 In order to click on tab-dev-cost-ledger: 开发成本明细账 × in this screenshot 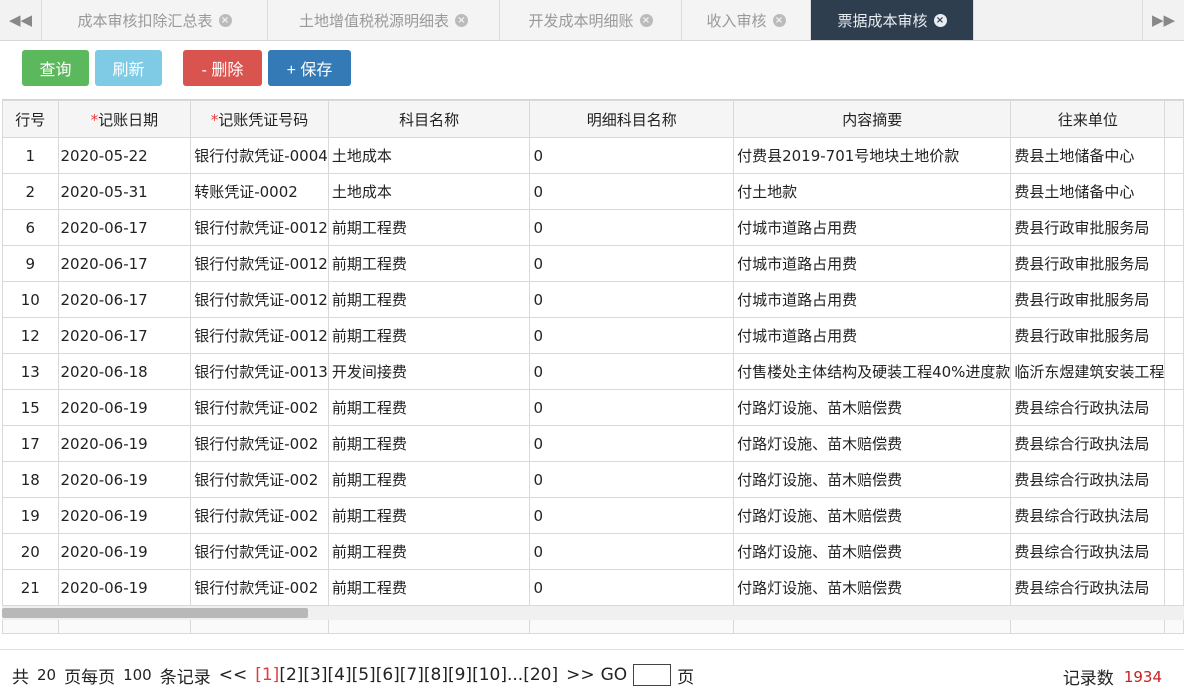, I will do `click(591, 20)`.